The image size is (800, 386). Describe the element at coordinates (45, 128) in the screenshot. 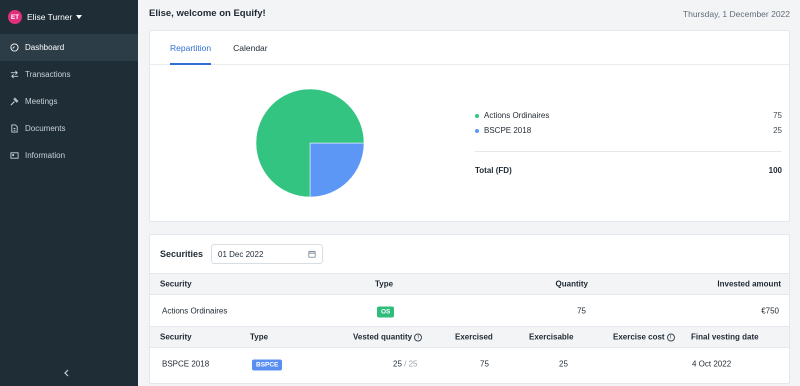

I see `nav-label: Documents` at that location.